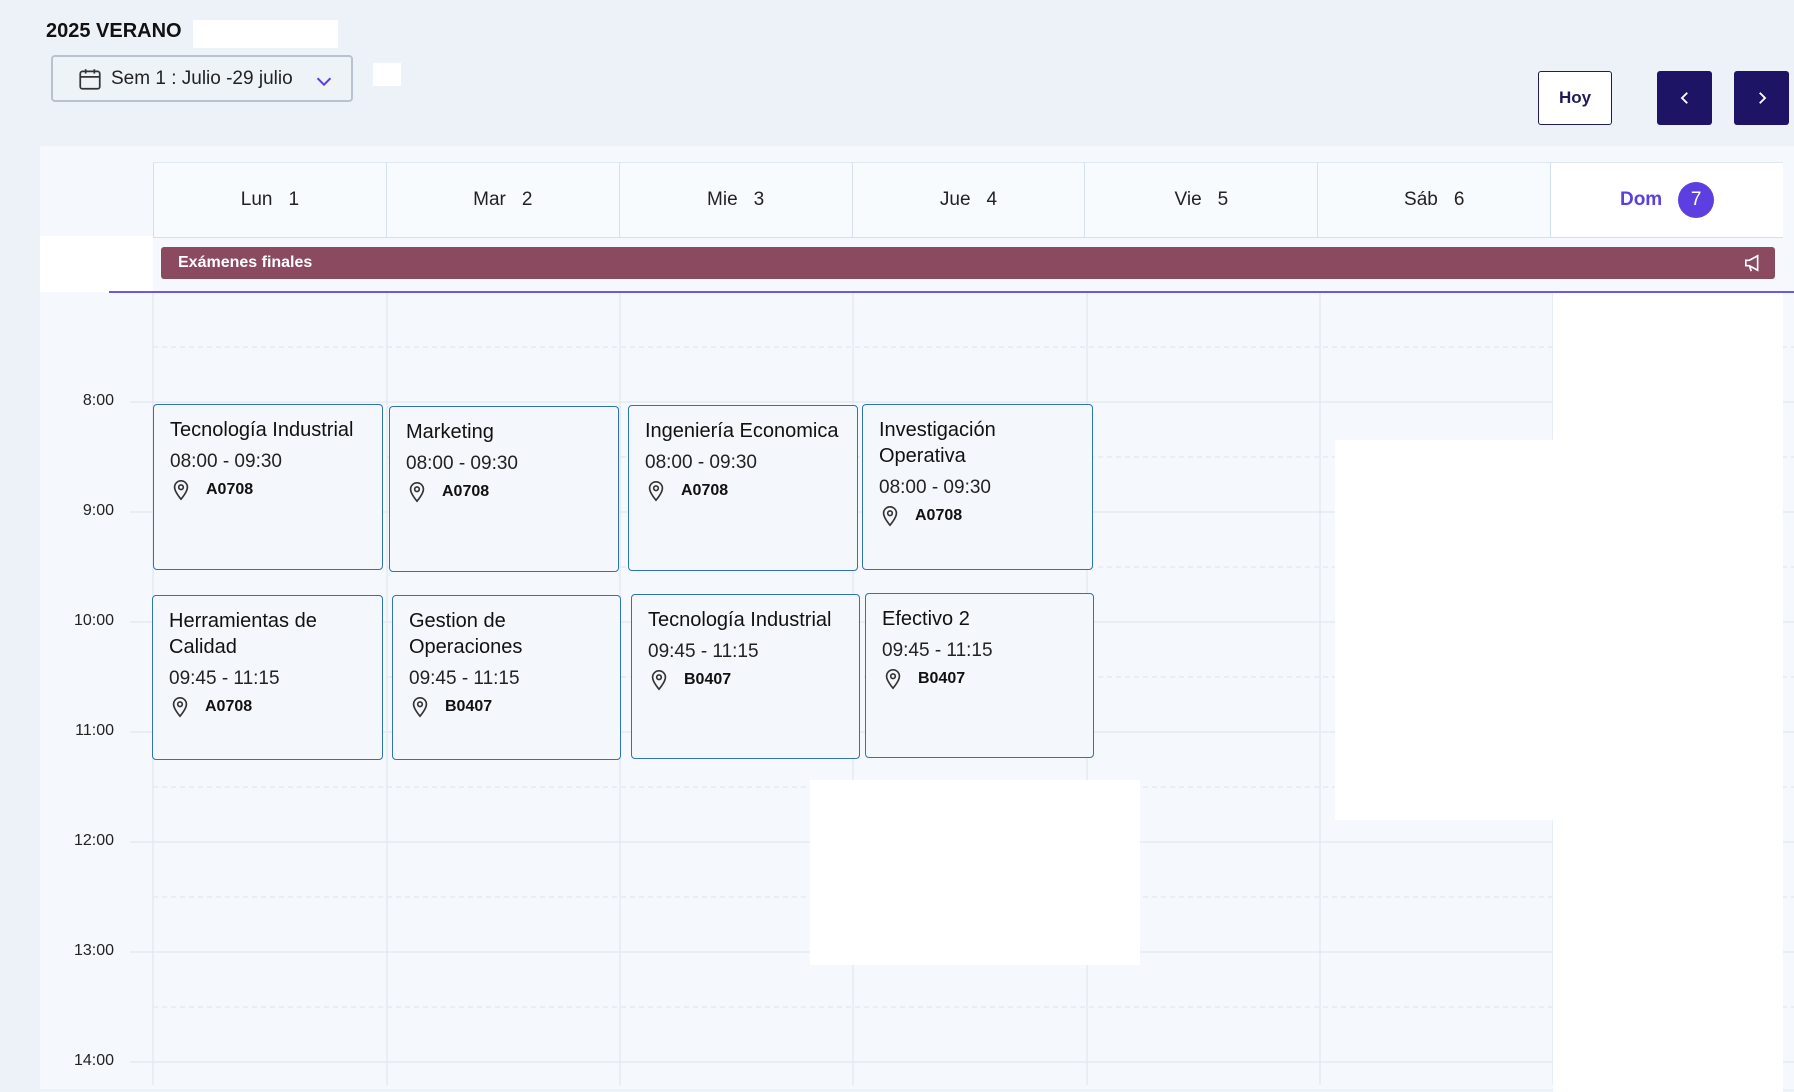 The height and width of the screenshot is (1092, 1794). Describe the element at coordinates (1696, 200) in the screenshot. I see `today-number-badge: 7` at that location.